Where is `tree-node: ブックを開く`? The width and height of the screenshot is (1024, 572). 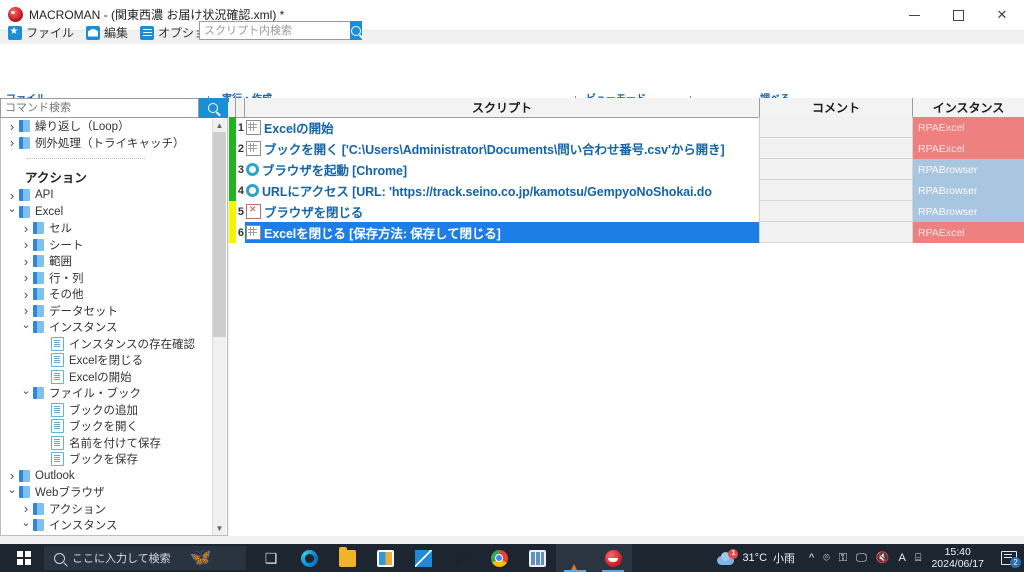
tree-node: ブックを開く is located at coordinates (108, 426).